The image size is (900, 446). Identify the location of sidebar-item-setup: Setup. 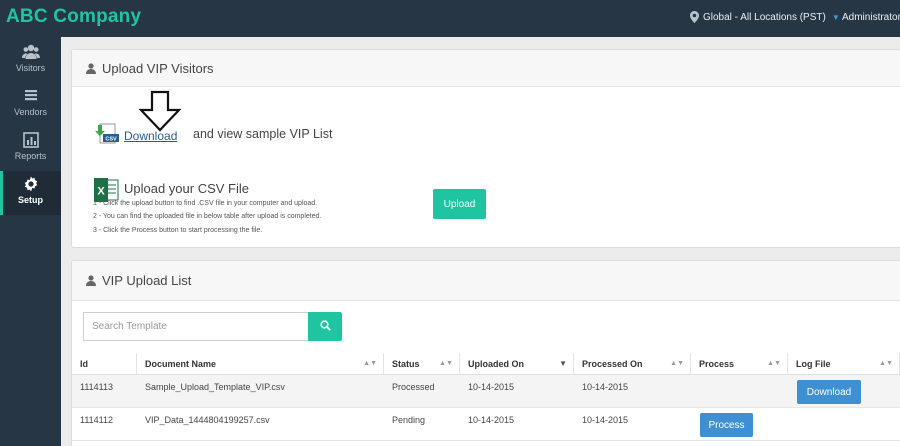
(30, 193).